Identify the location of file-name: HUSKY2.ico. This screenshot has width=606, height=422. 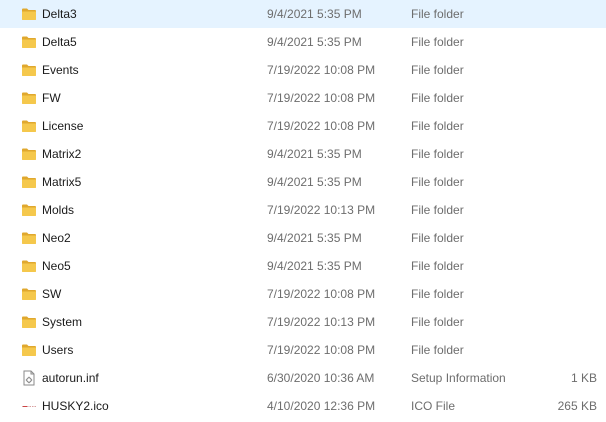
(75, 406).